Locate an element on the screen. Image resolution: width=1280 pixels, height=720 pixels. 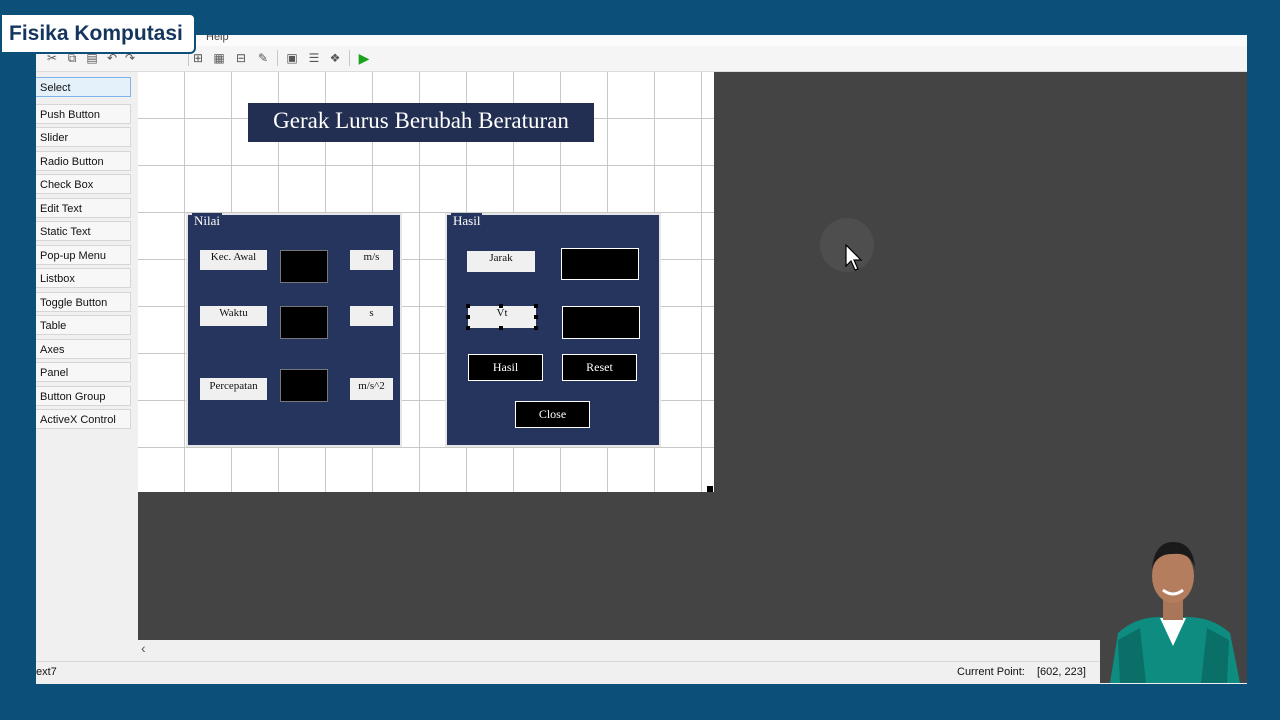
panel-nilai-title: Nilai is located at coordinates (207, 221).